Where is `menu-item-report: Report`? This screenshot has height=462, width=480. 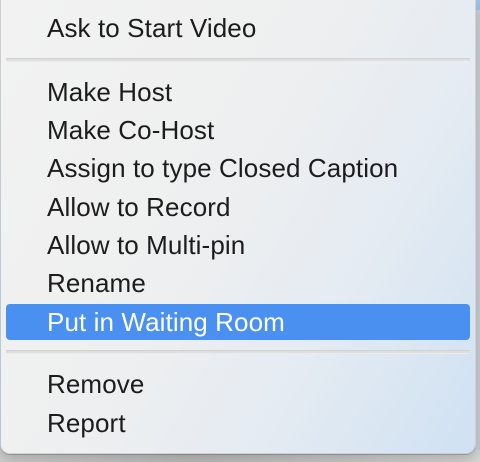
menu-item-report: Report is located at coordinates (238, 423).